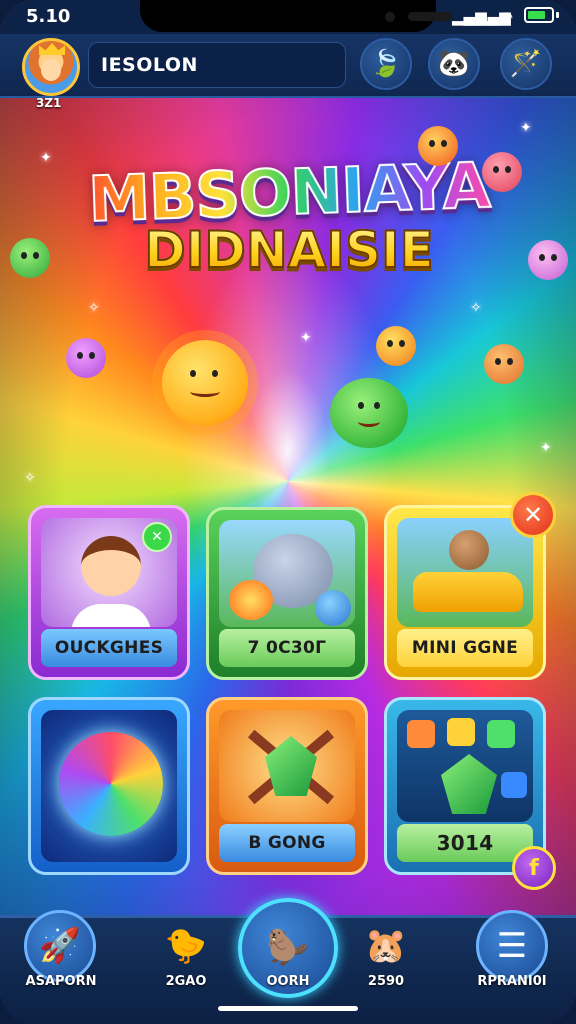 This screenshot has width=576, height=1024. Describe the element at coordinates (205, 383) in the screenshot. I see `sun-creature-icon` at that location.